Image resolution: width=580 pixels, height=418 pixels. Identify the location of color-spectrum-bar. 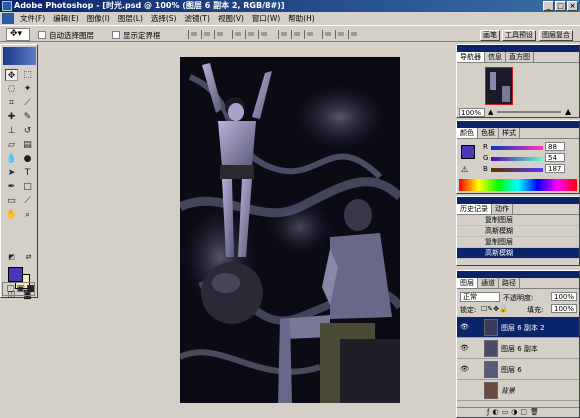
(518, 185).